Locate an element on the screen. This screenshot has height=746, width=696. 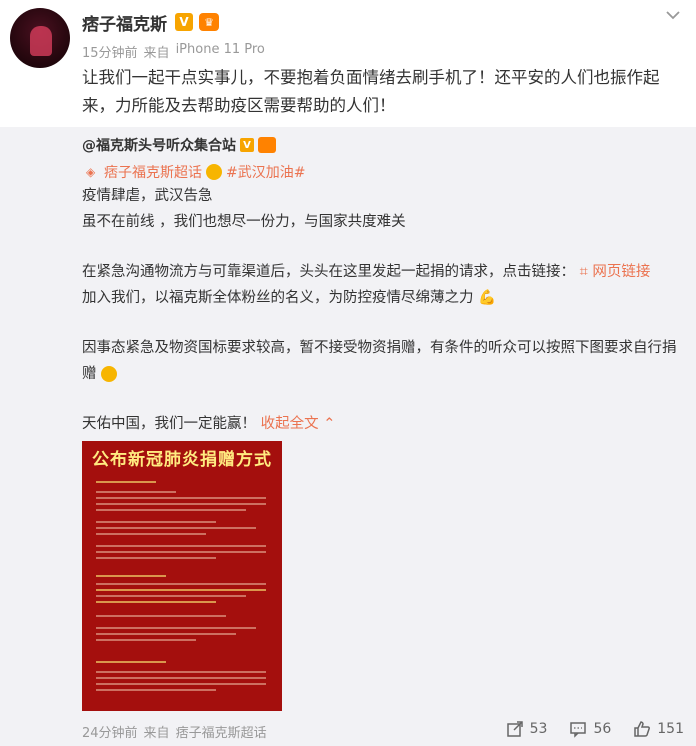
repost-author-row: @福克斯头号听众集合站 V is located at coordinates (179, 145).